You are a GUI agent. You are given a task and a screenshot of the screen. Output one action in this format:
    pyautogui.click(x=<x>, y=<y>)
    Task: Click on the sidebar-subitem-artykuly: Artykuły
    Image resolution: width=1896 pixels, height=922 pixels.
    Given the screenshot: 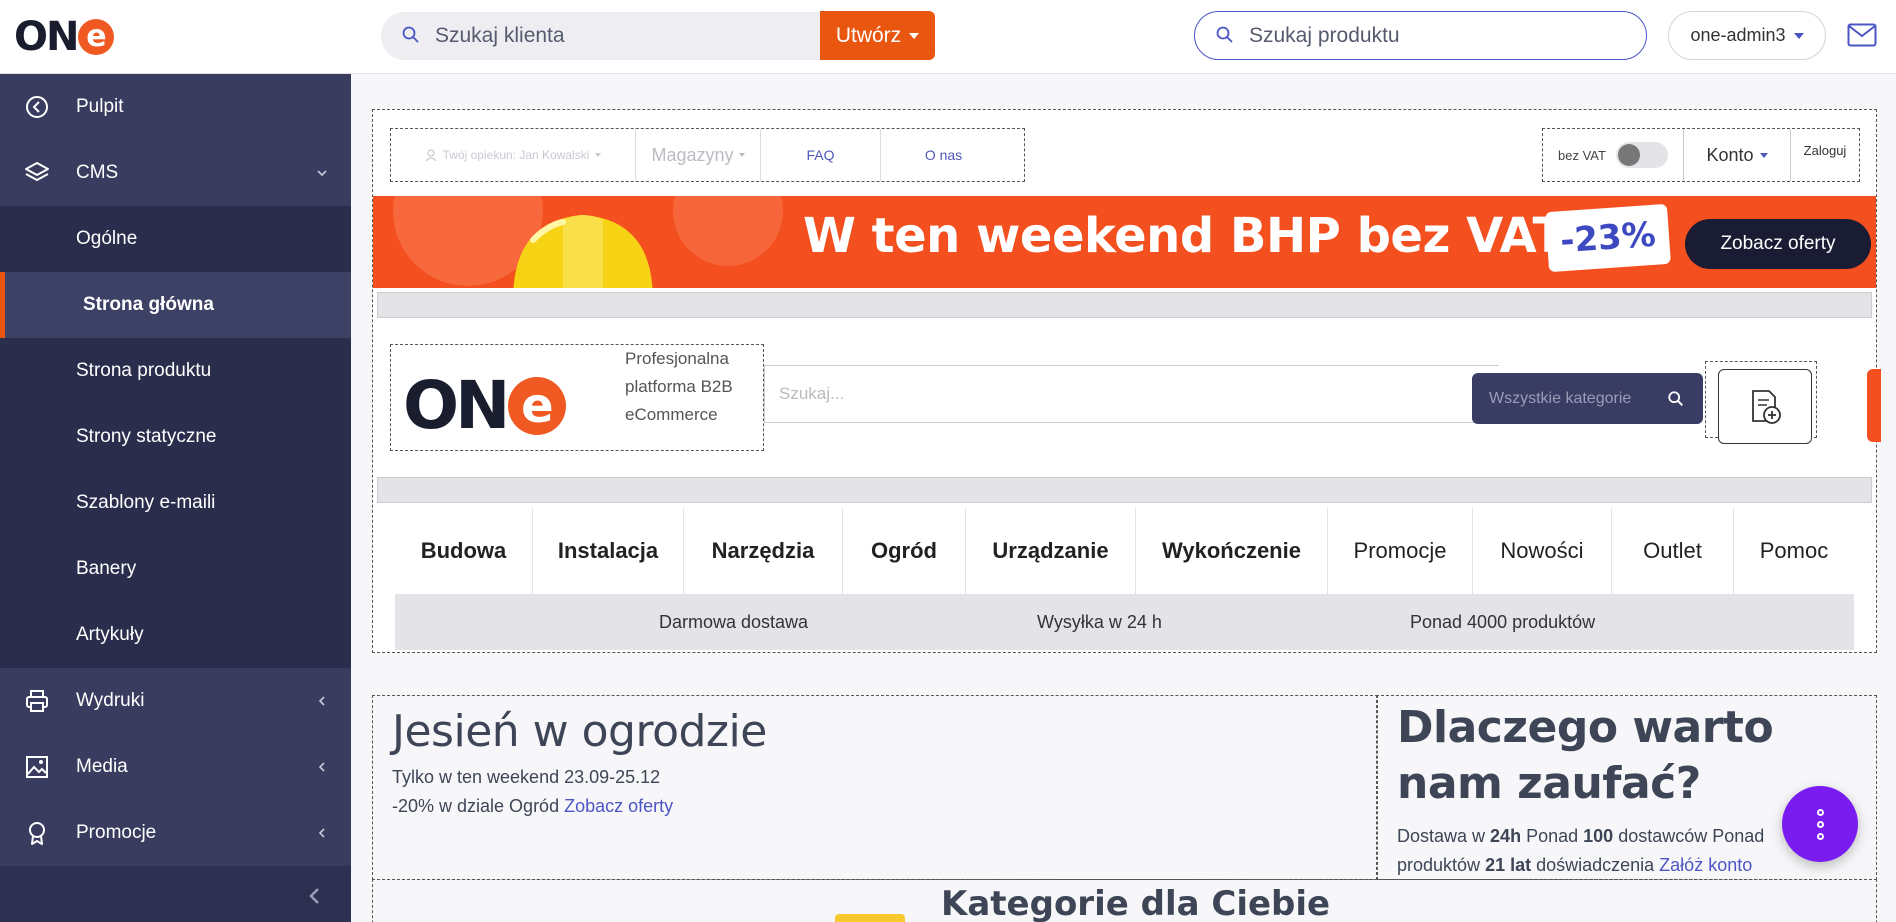 What is the action you would take?
    pyautogui.click(x=175, y=635)
    